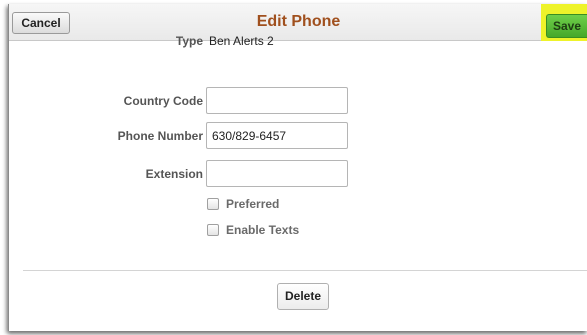 This screenshot has height=335, width=587. What do you see at coordinates (305, 270) in the screenshot?
I see `divider` at bounding box center [305, 270].